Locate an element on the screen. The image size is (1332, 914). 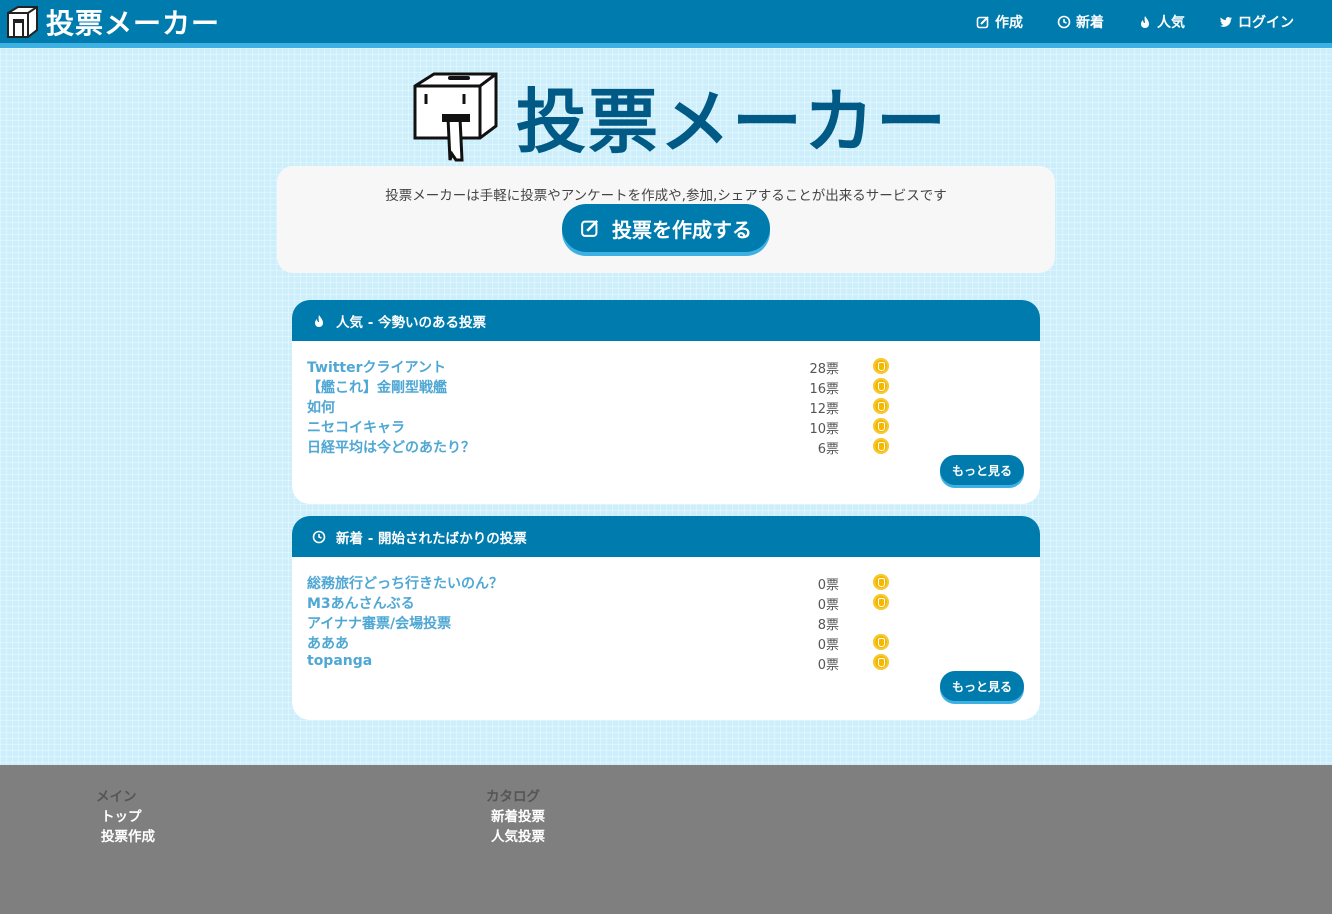
nav-latest: 新着 is located at coordinates (1080, 22).